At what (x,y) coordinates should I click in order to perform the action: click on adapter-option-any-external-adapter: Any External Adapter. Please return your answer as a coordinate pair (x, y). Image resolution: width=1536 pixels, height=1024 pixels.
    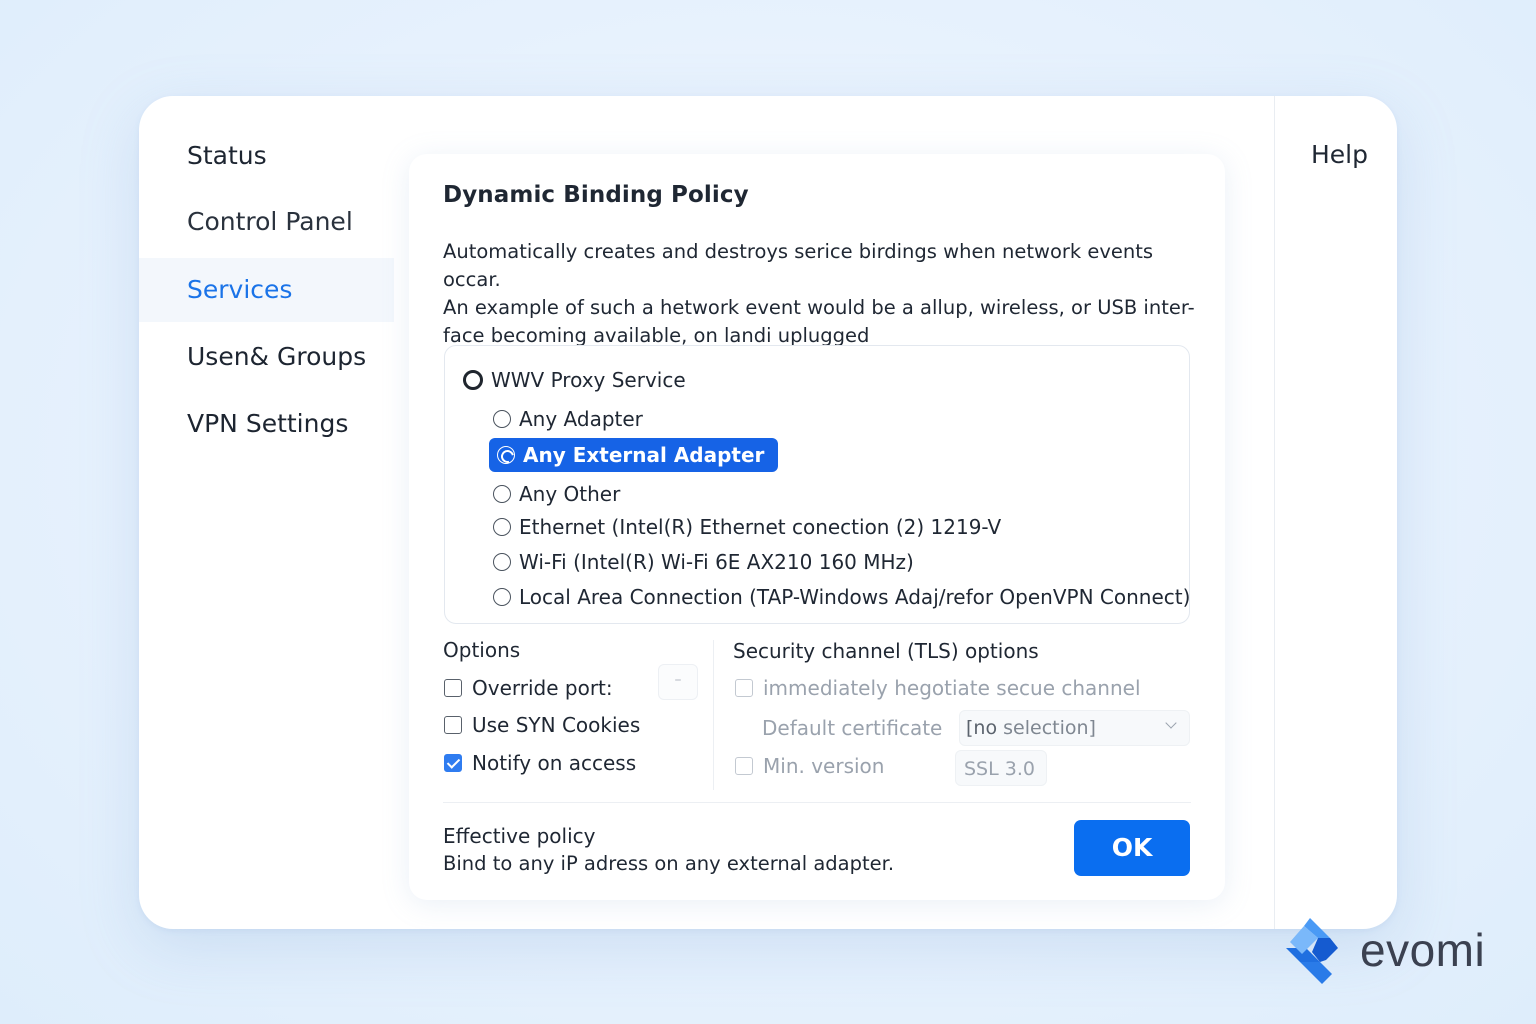
    Looking at the image, I should click on (634, 455).